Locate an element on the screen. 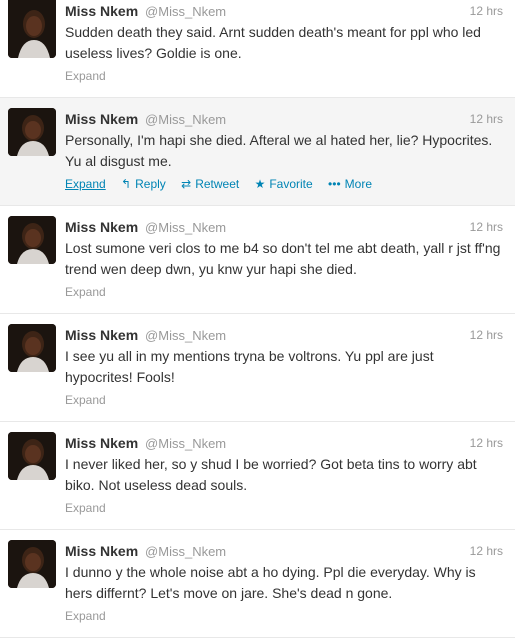  reply-icon: ↰ is located at coordinates (126, 184).